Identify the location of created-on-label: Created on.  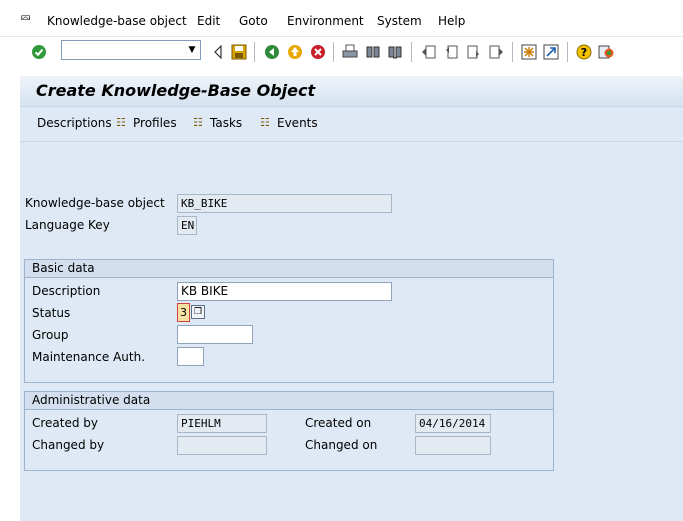
(338, 423).